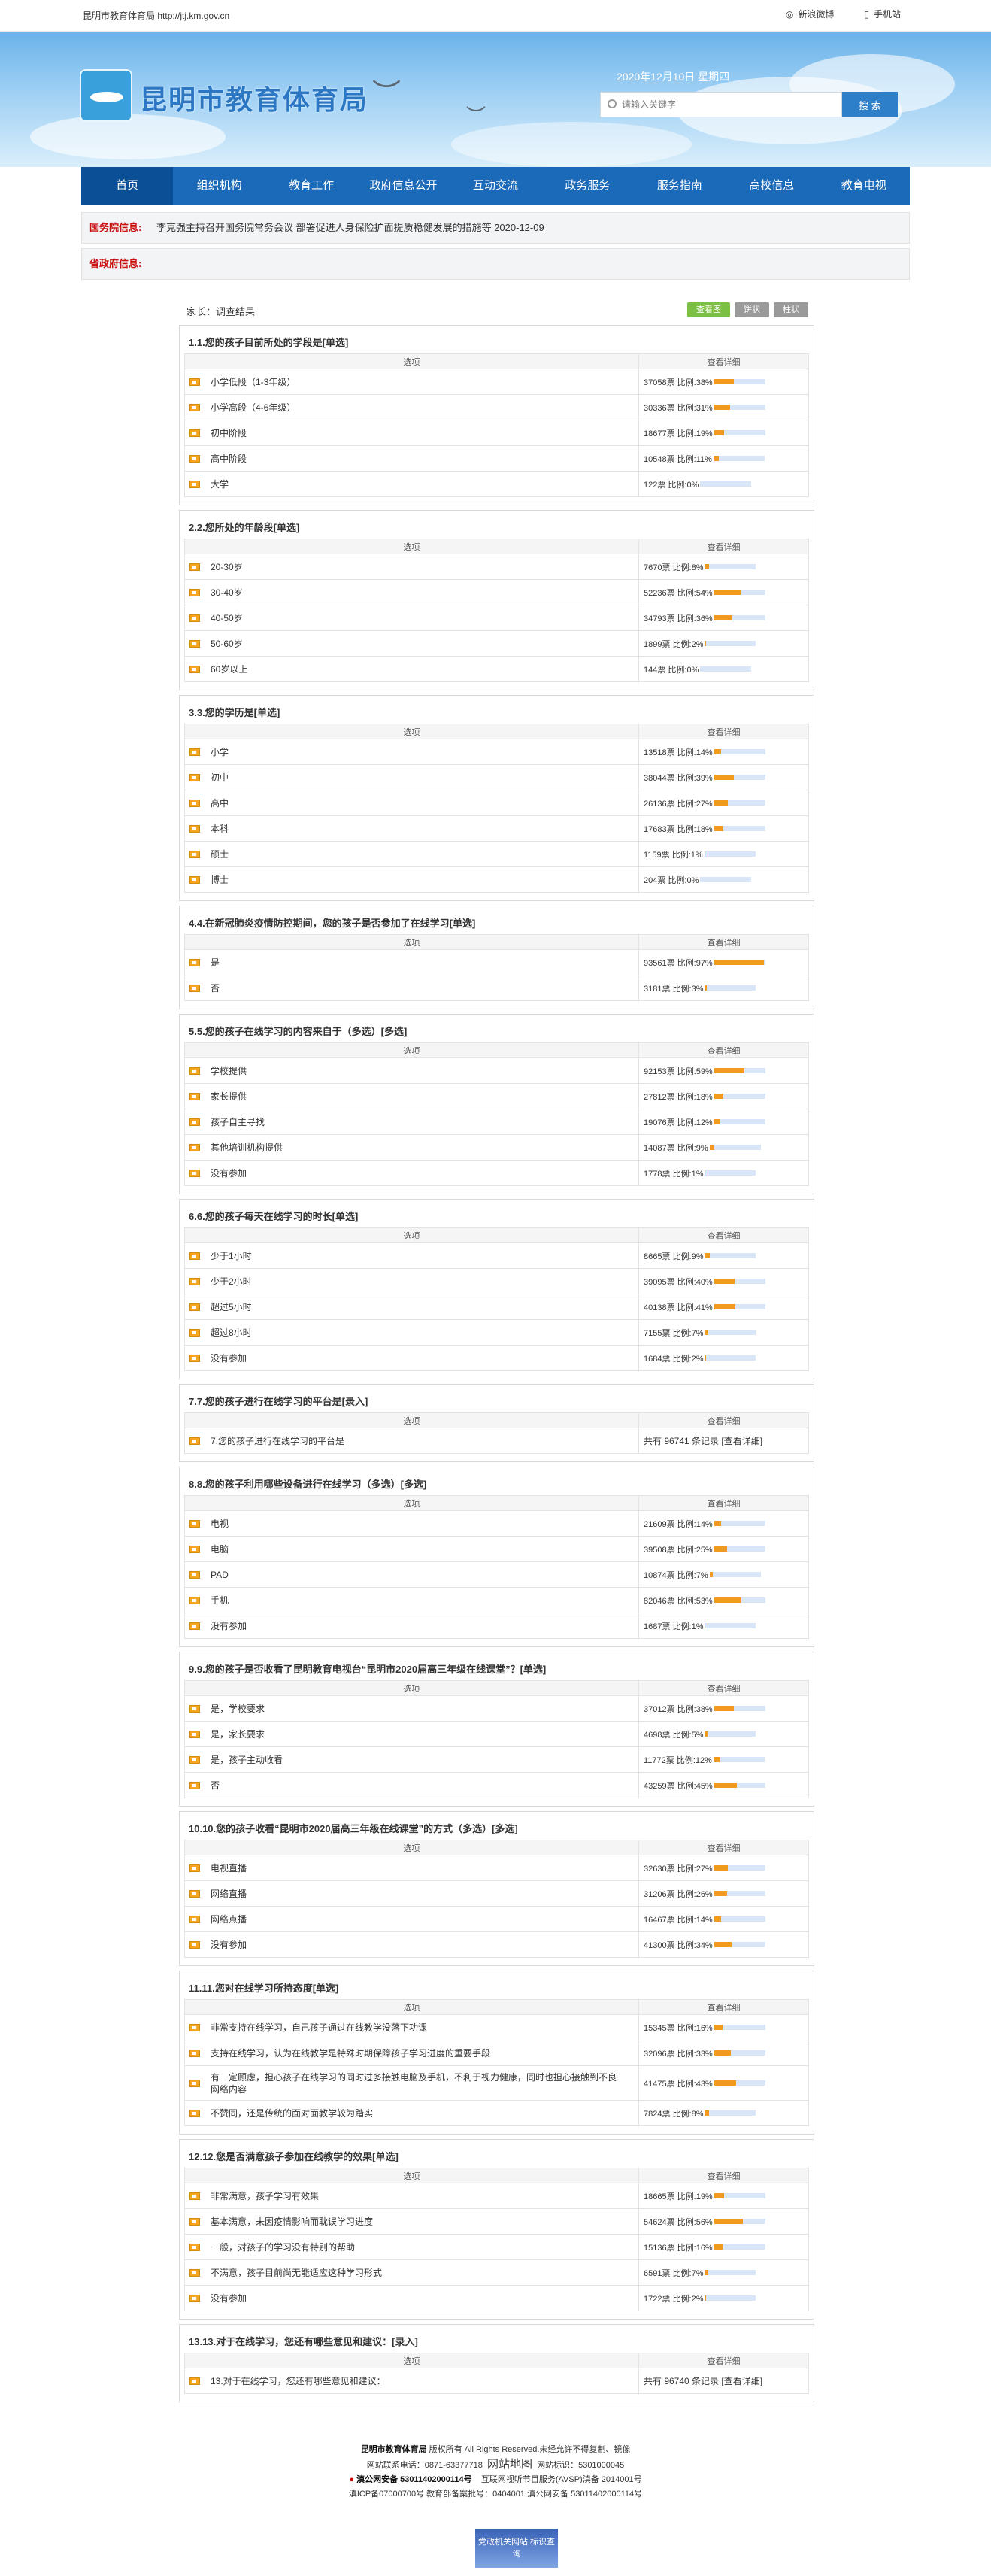 The height and width of the screenshot is (2576, 991). Describe the element at coordinates (351, 2053) in the screenshot. I see `option-label: 支持在线学习，认为在线教学是特殊时期保障孩子学习进度的重要手段` at that location.